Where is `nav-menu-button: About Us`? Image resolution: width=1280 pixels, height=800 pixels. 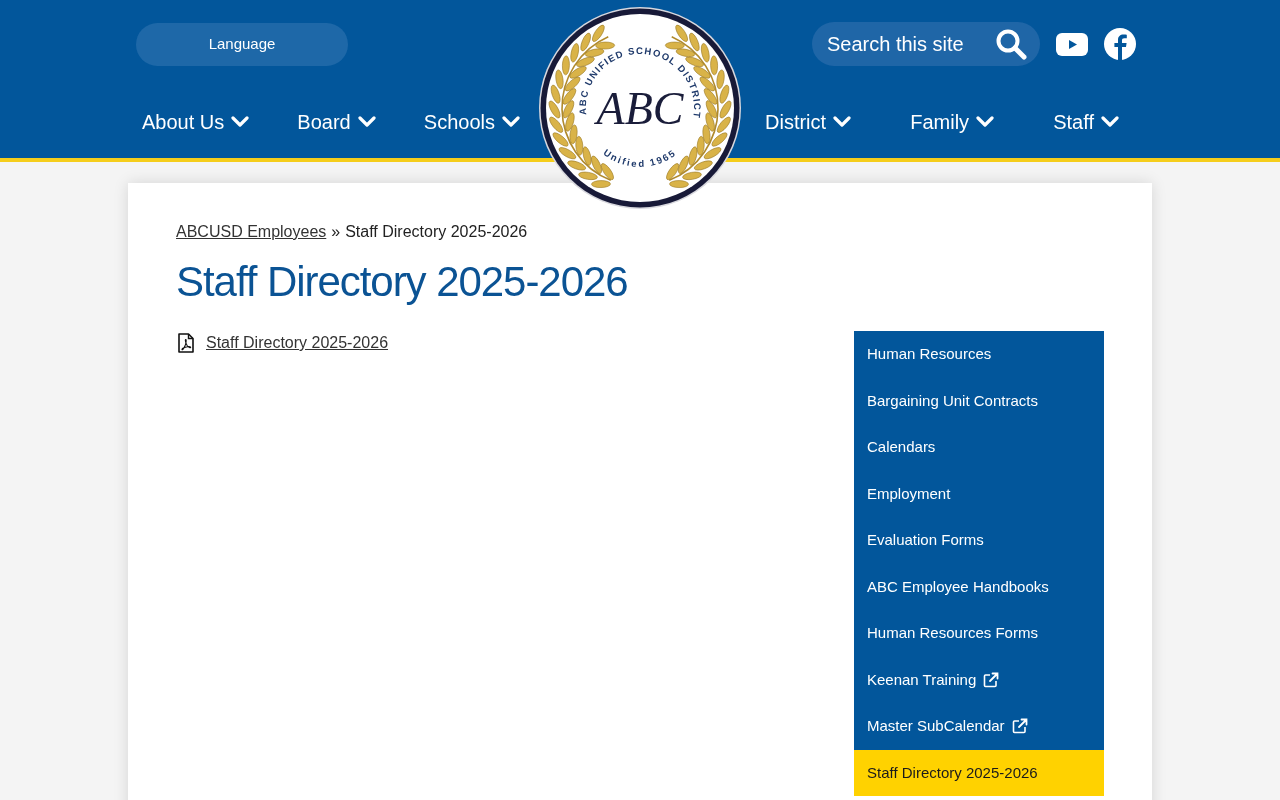
nav-menu-button: About Us is located at coordinates (196, 122).